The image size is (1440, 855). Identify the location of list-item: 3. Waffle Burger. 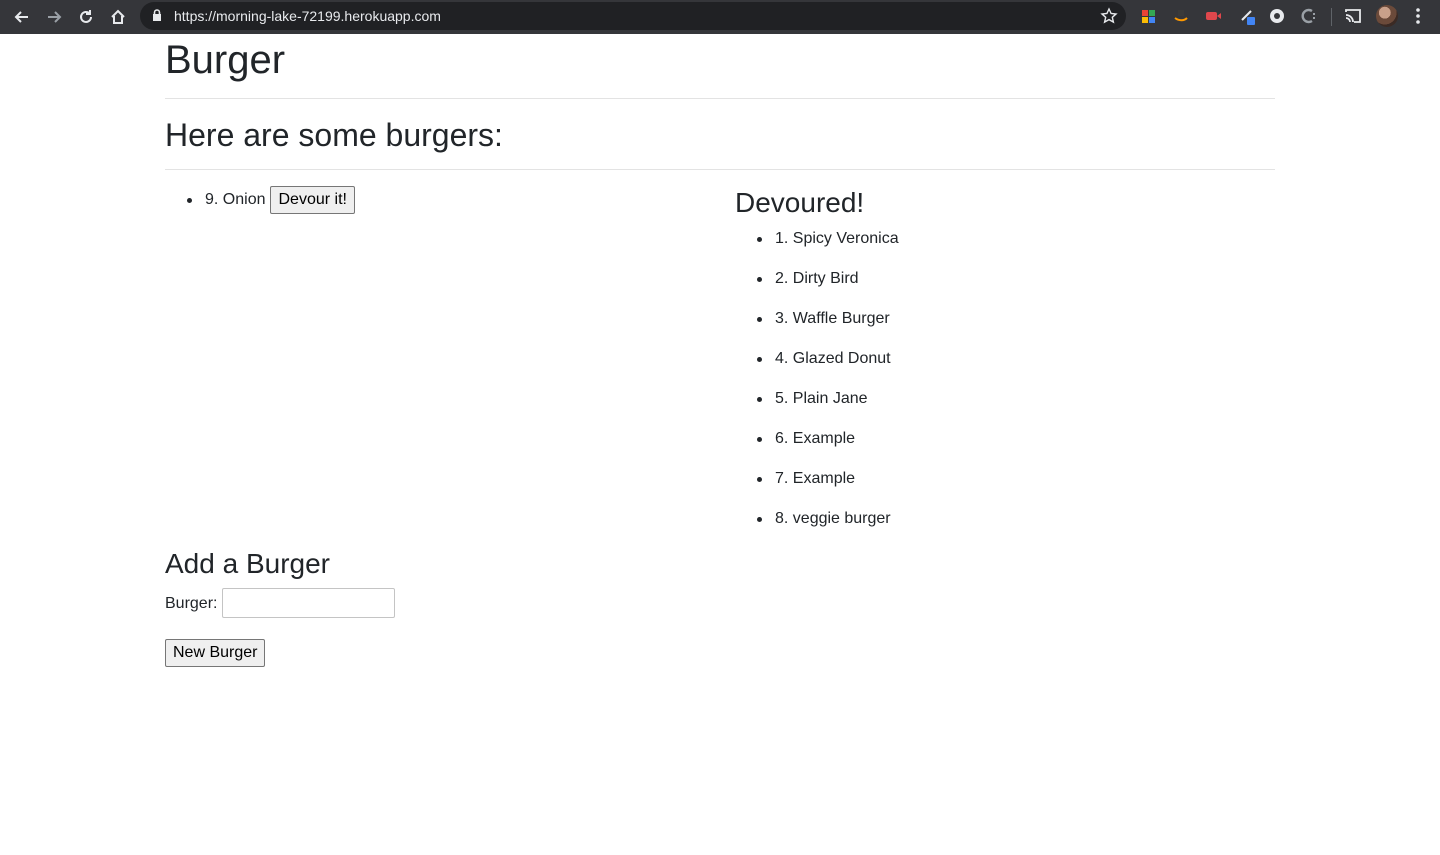
(817, 327).